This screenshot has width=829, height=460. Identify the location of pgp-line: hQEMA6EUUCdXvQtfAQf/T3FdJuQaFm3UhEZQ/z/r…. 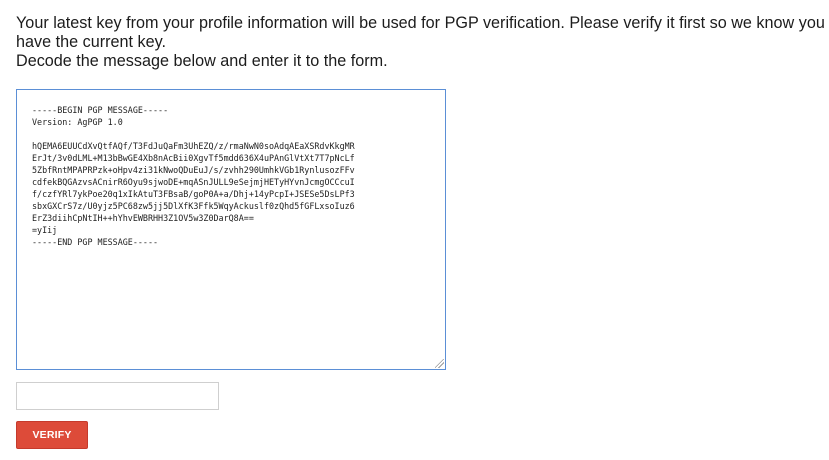
(193, 146).